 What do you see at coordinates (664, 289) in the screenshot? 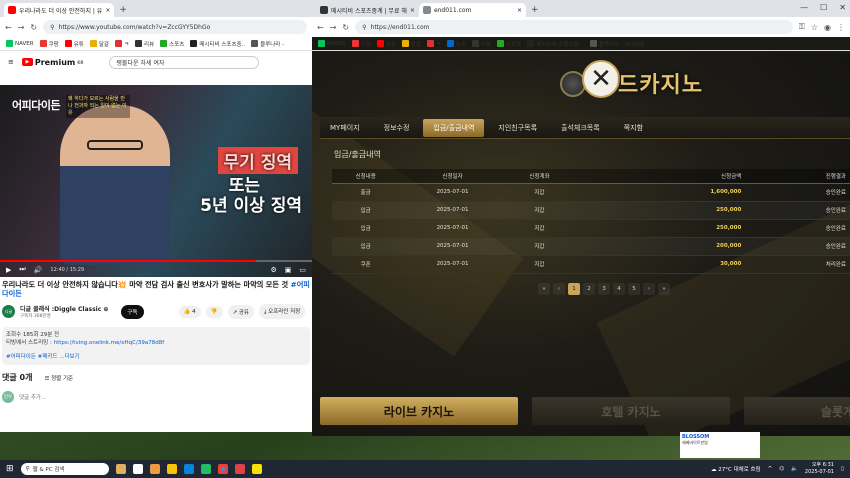
I see `page-last: »` at bounding box center [664, 289].